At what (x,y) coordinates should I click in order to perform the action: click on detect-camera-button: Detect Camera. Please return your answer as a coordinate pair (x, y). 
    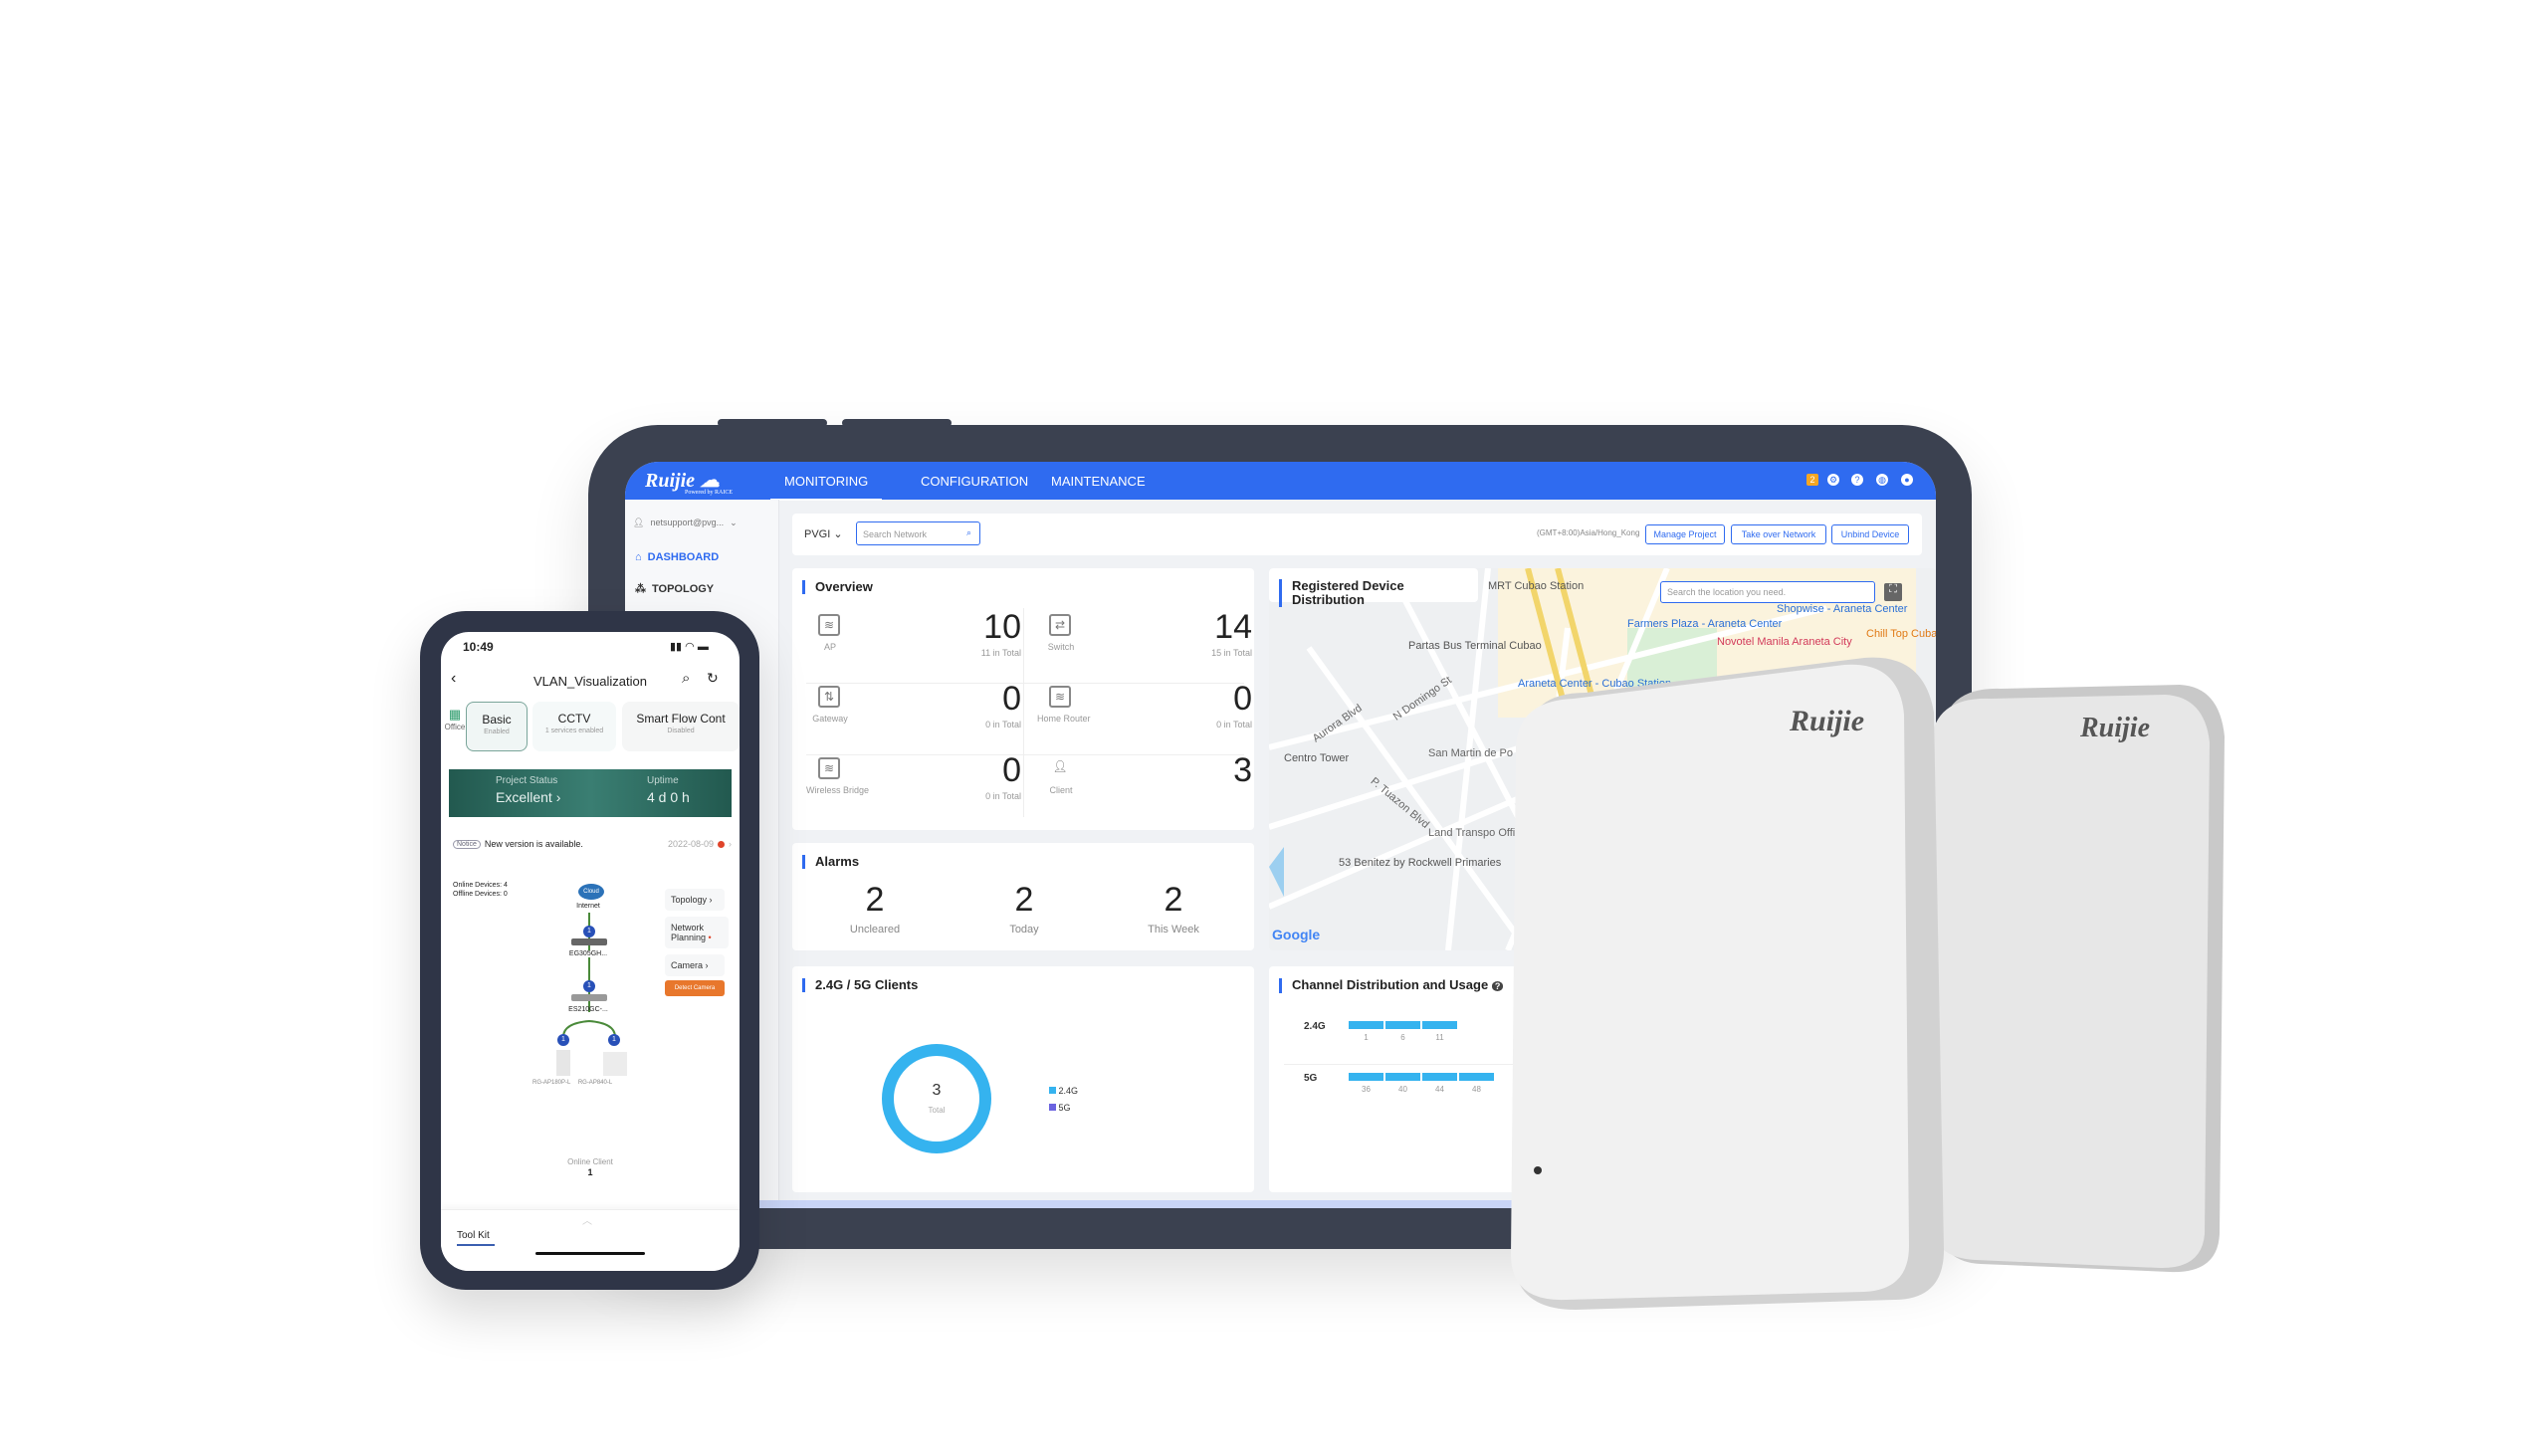
    Looking at the image, I should click on (695, 988).